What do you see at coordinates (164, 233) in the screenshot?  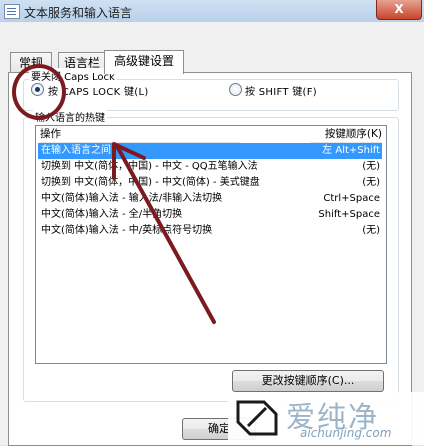 I see `annotation-arrow` at bounding box center [164, 233].